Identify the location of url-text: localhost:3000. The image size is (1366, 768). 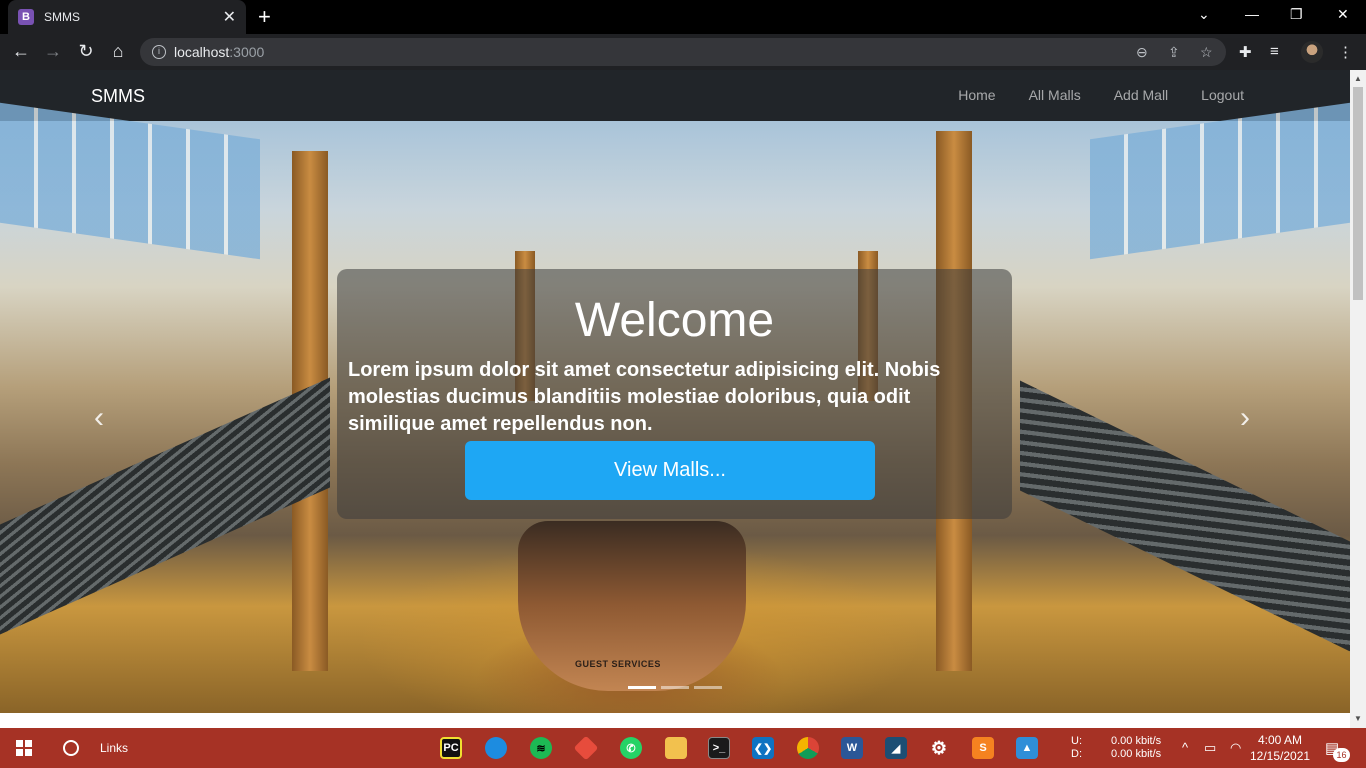
(219, 52).